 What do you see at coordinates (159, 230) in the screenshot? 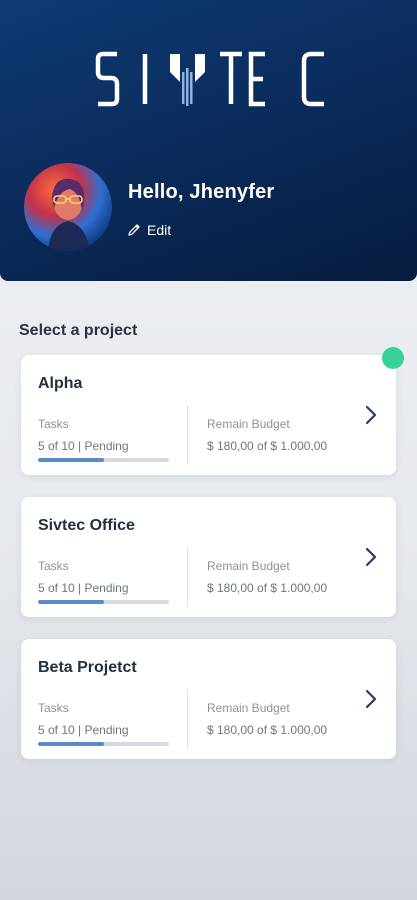
I see `edit-label: Edit` at bounding box center [159, 230].